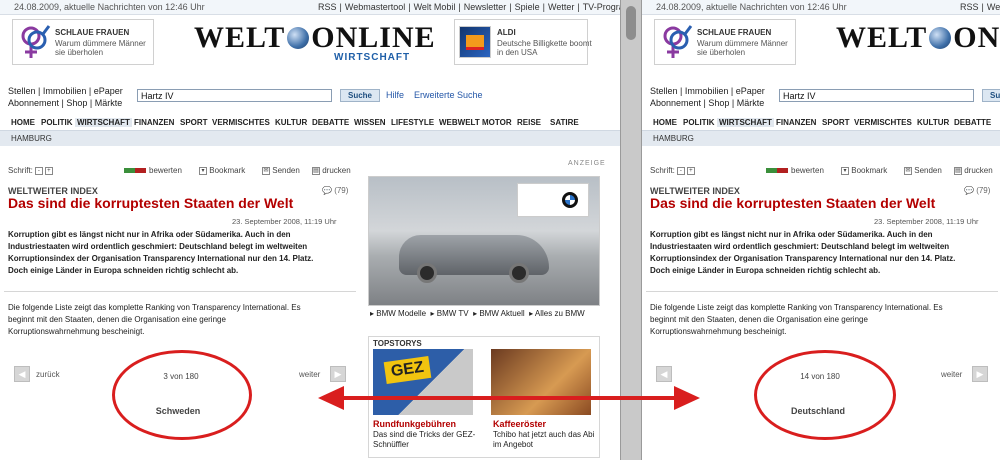 This screenshot has height=460, width=1000. What do you see at coordinates (341, 190) in the screenshot?
I see `comment-count-value: (79)` at bounding box center [341, 190].